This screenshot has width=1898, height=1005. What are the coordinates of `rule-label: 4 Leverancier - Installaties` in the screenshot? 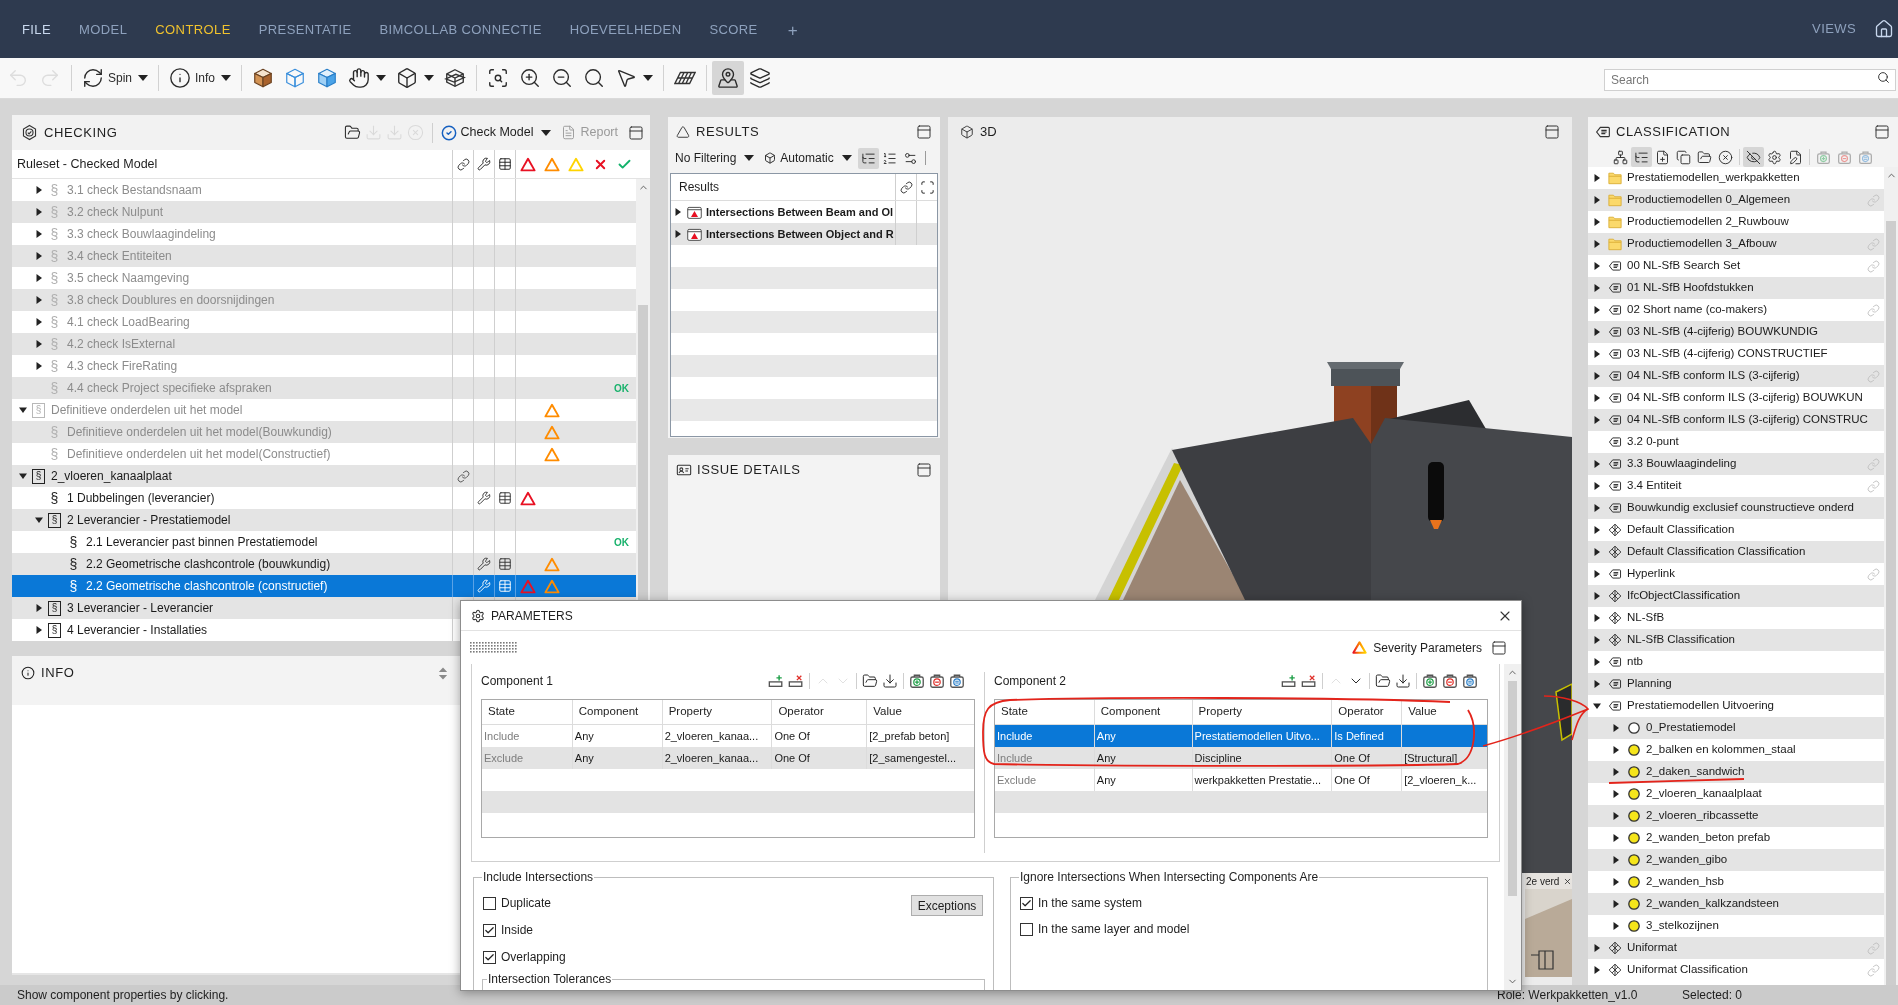 It's located at (137, 630).